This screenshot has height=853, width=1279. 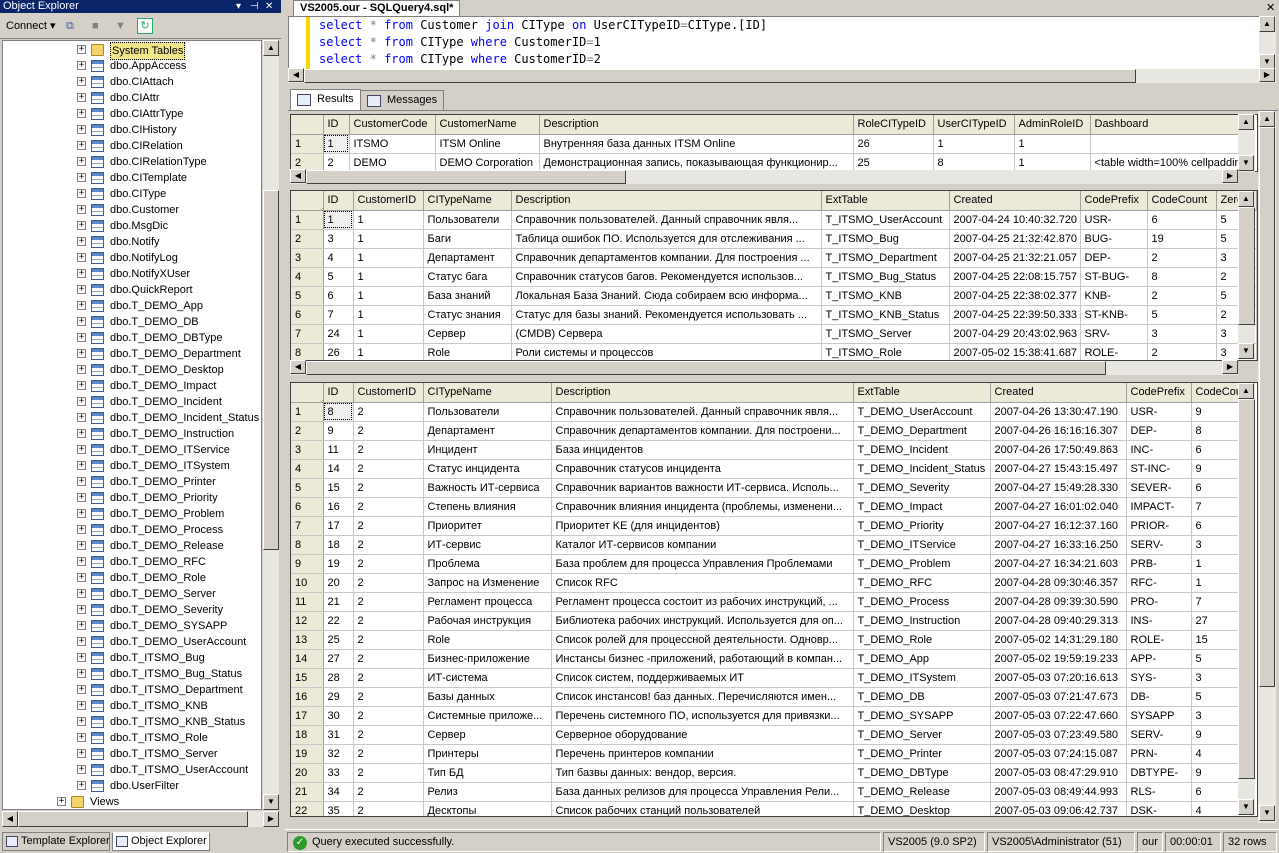 I want to click on column-header: CustomerCode, so click(x=392, y=125).